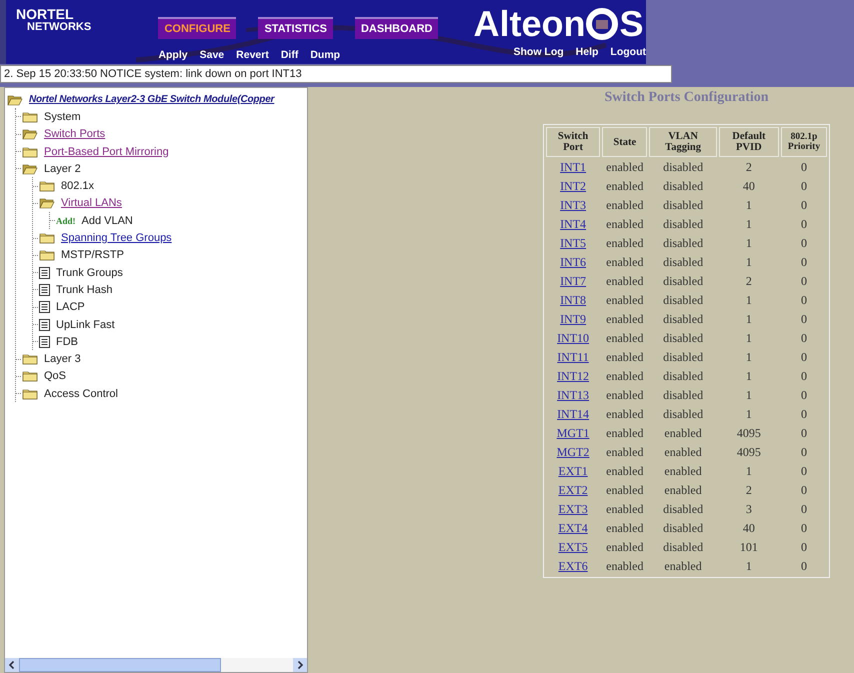 This screenshot has height=673, width=854. I want to click on logo-text: NORTEL, so click(45, 14).